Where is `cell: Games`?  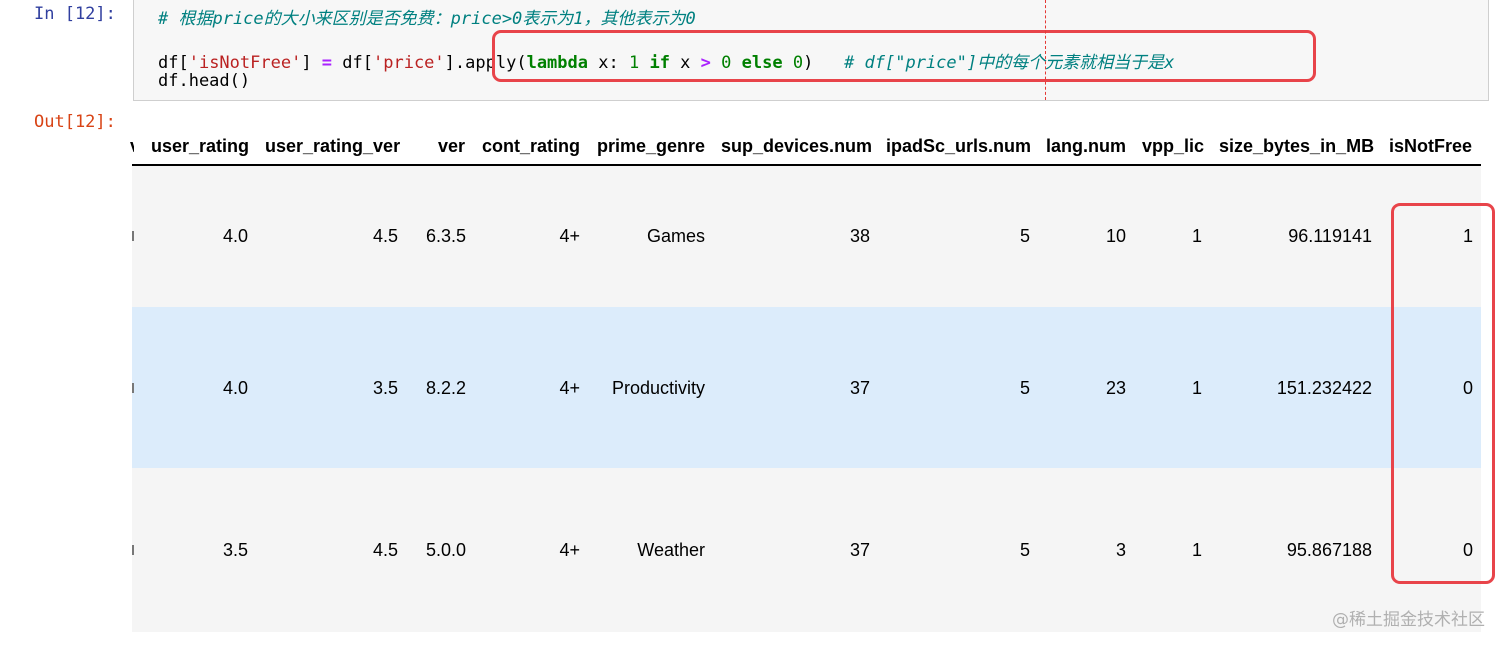 cell: Games is located at coordinates (675, 236).